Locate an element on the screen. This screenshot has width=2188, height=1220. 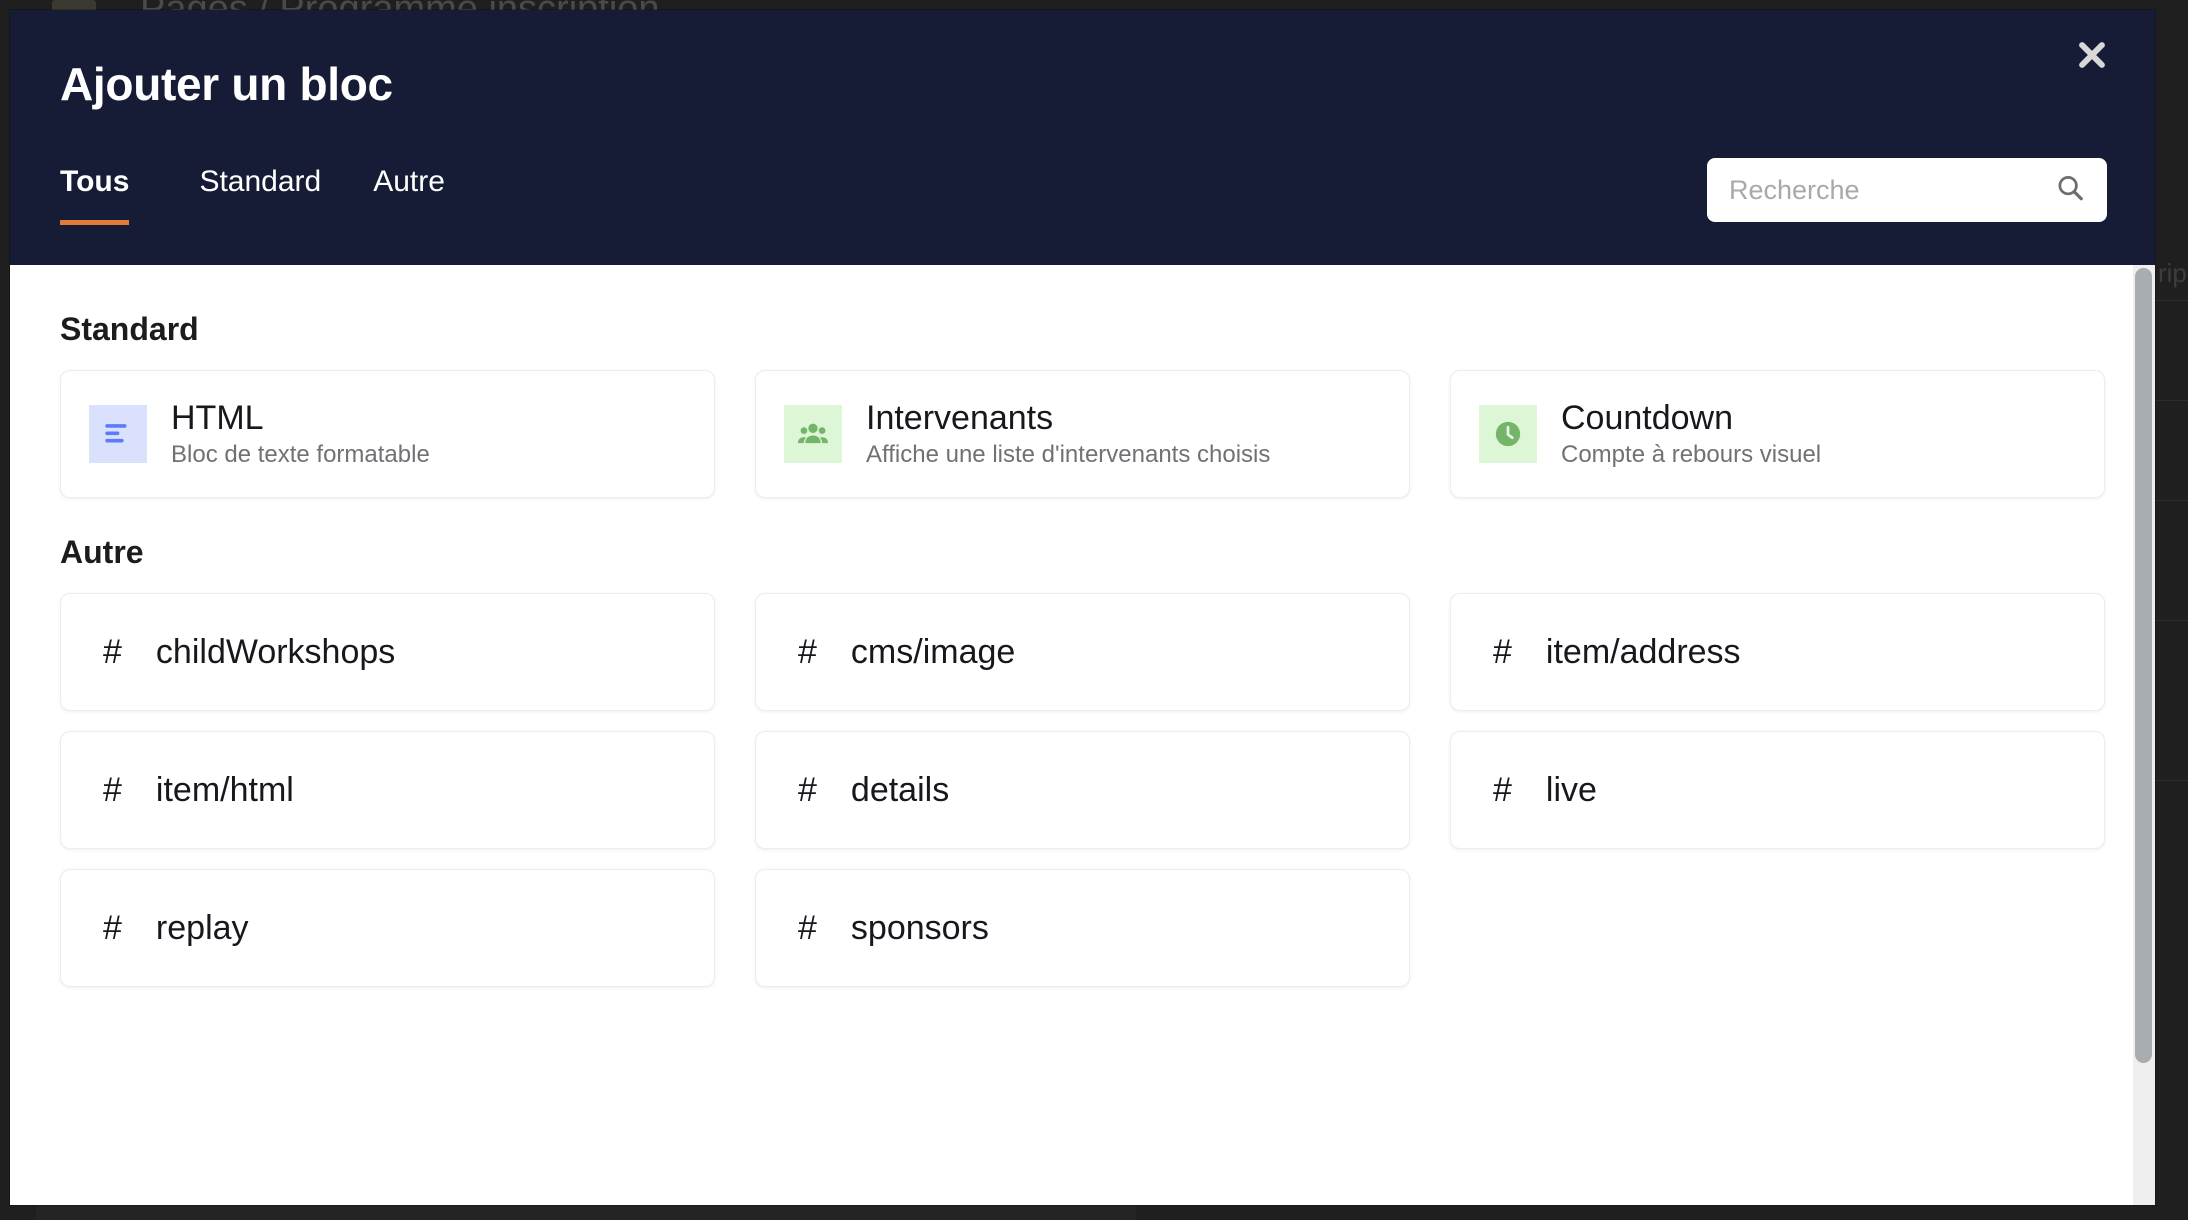
search-box is located at coordinates (1907, 190).